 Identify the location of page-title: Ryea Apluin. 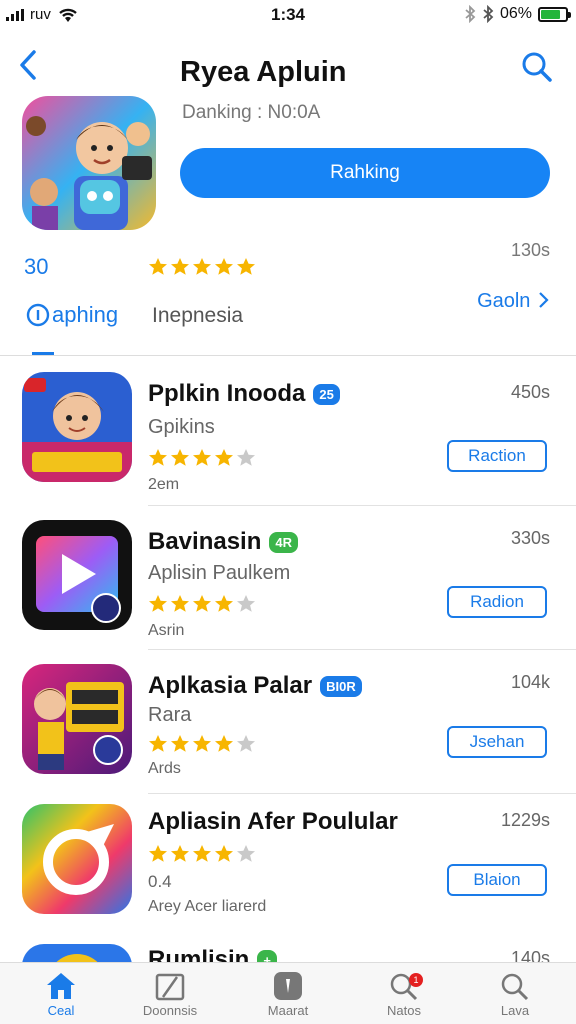
(263, 72).